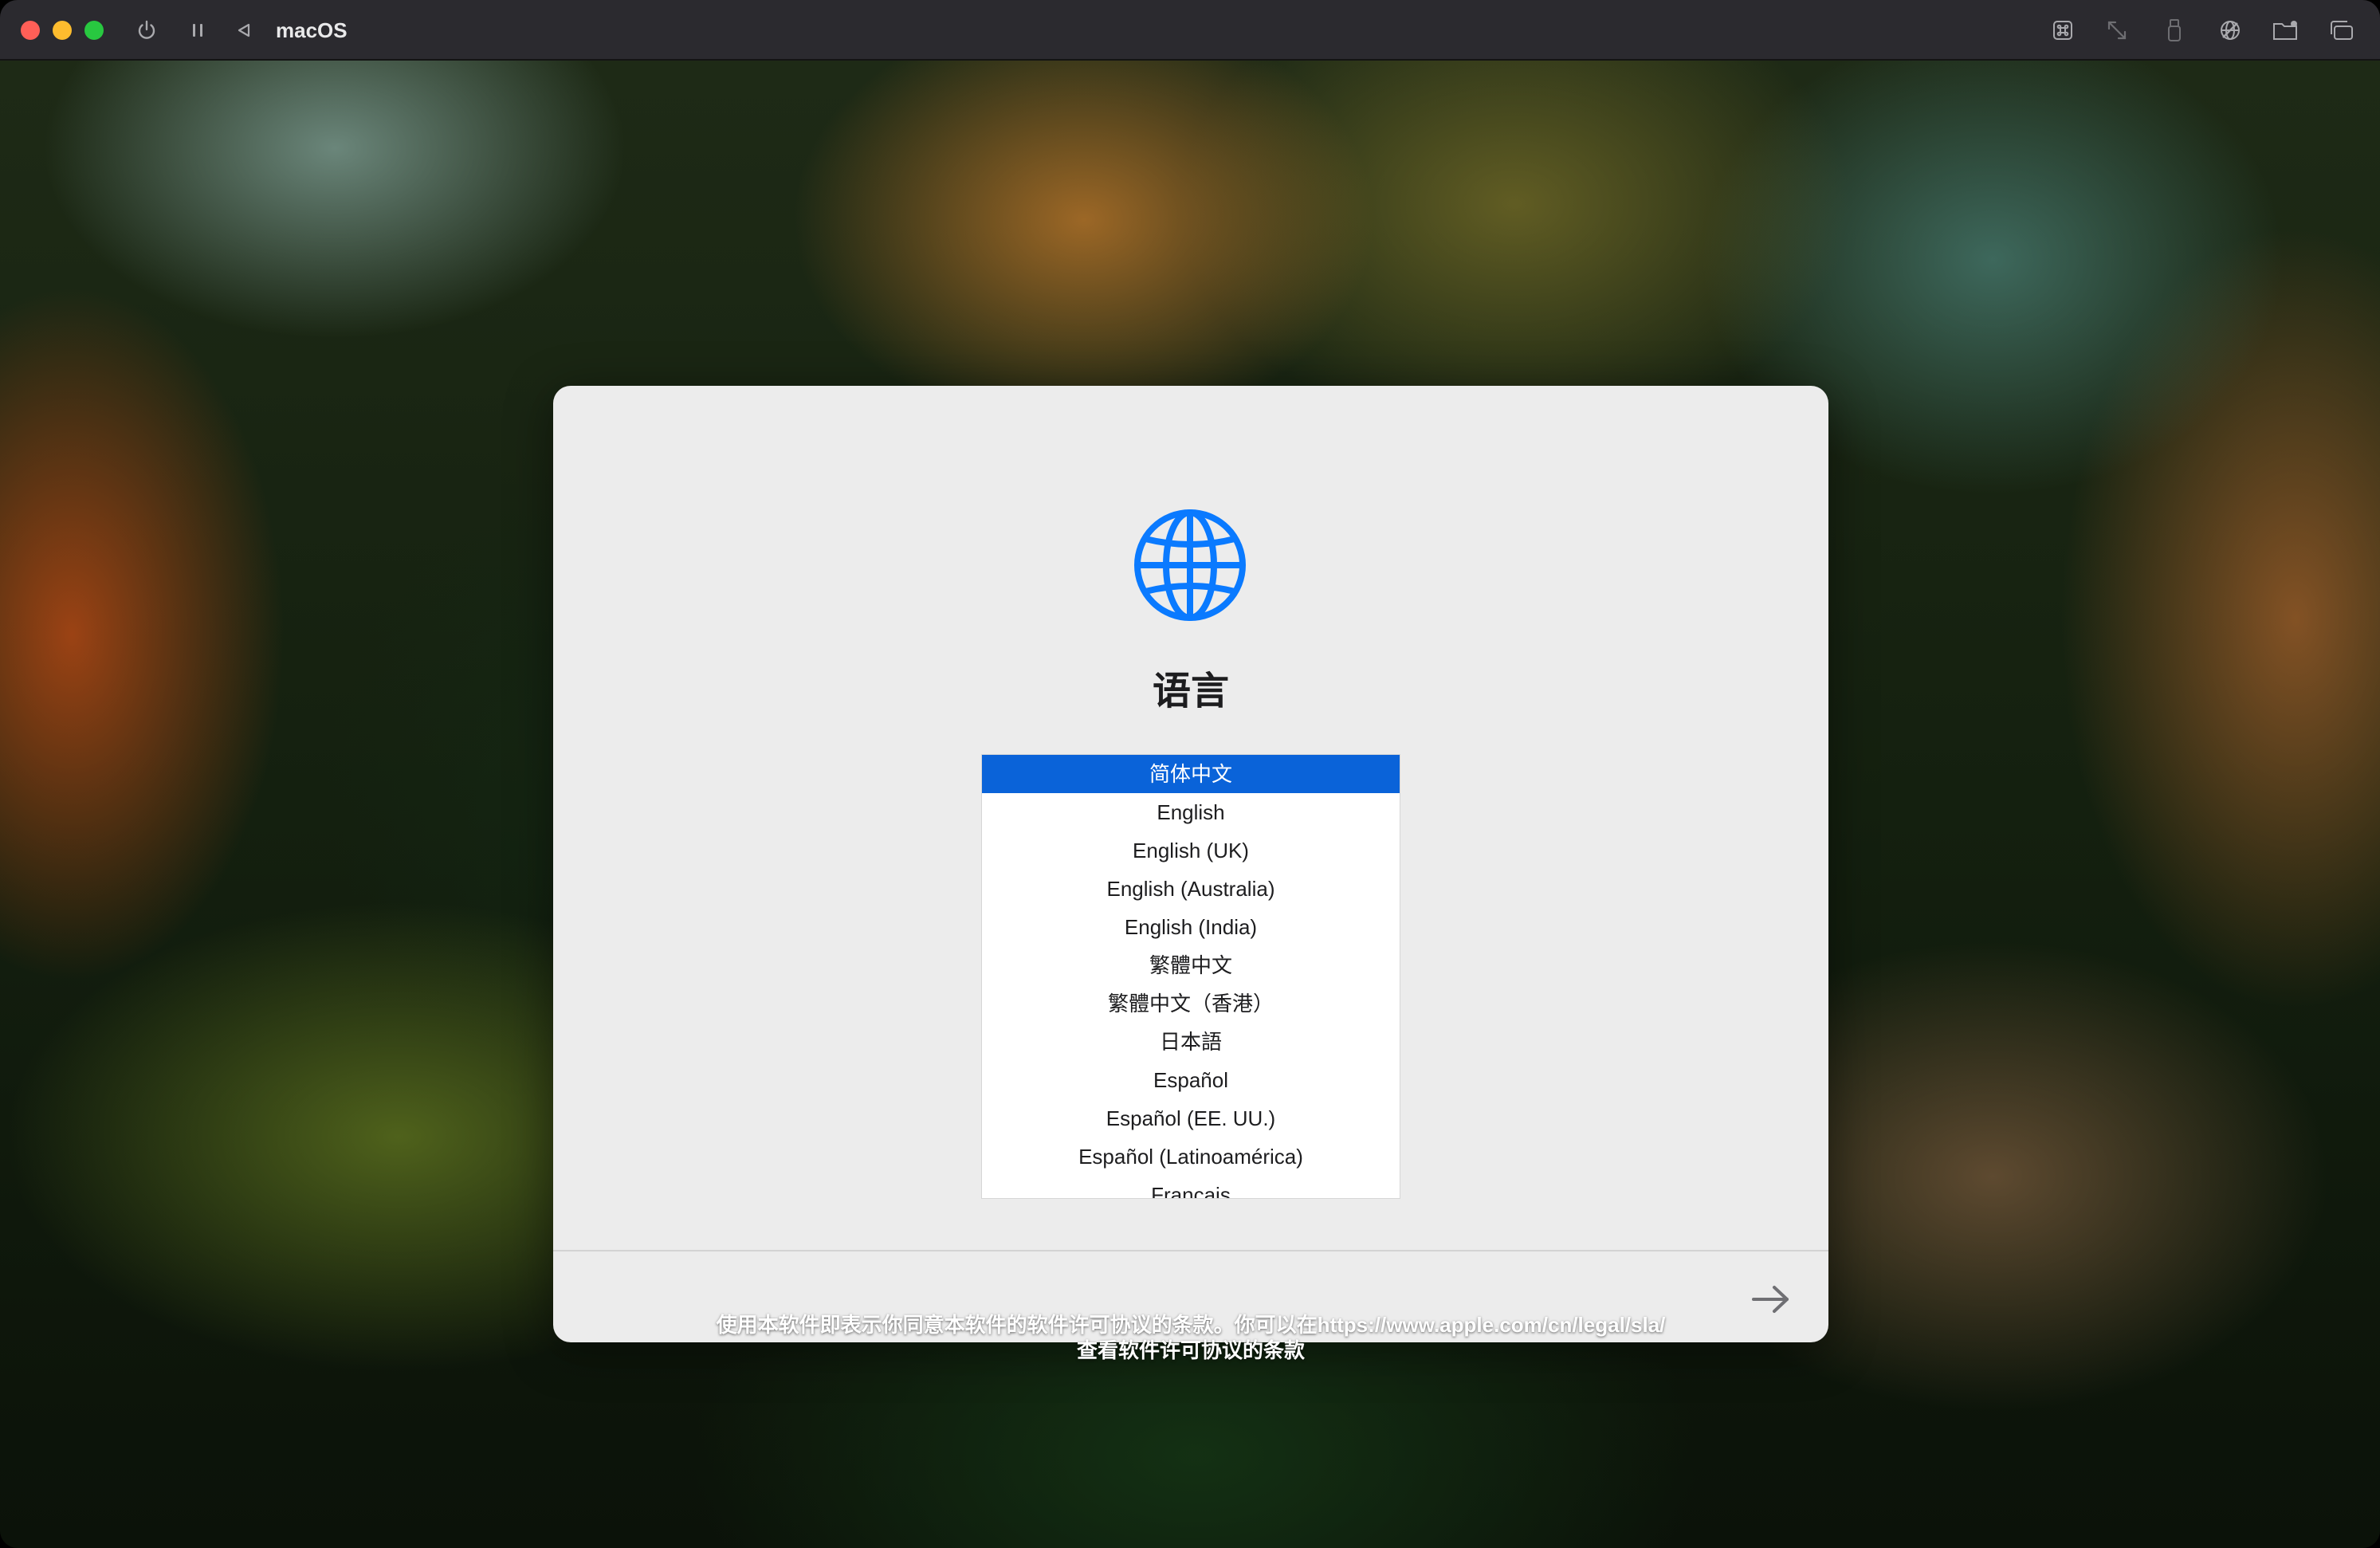 The height and width of the screenshot is (1548, 2380). Describe the element at coordinates (2341, 31) in the screenshot. I see `window-stack-icon` at that location.